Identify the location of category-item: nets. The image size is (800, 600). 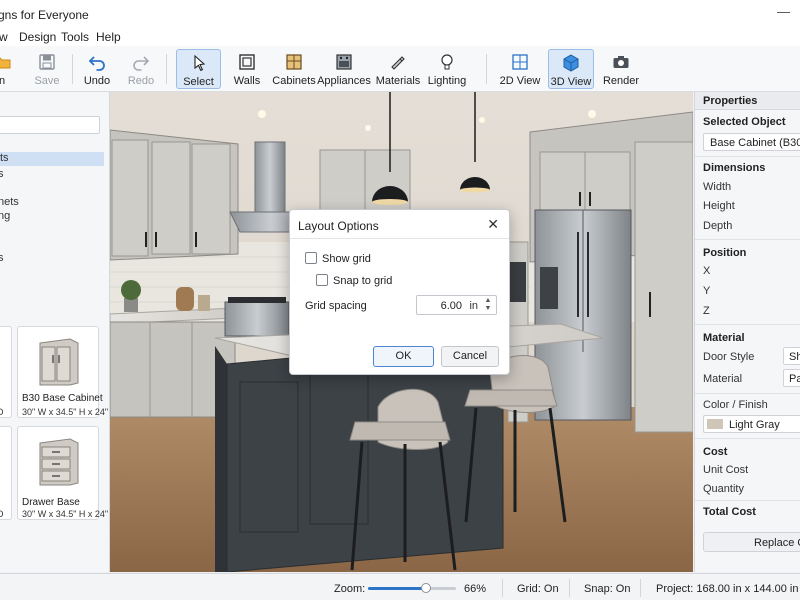
(9, 202).